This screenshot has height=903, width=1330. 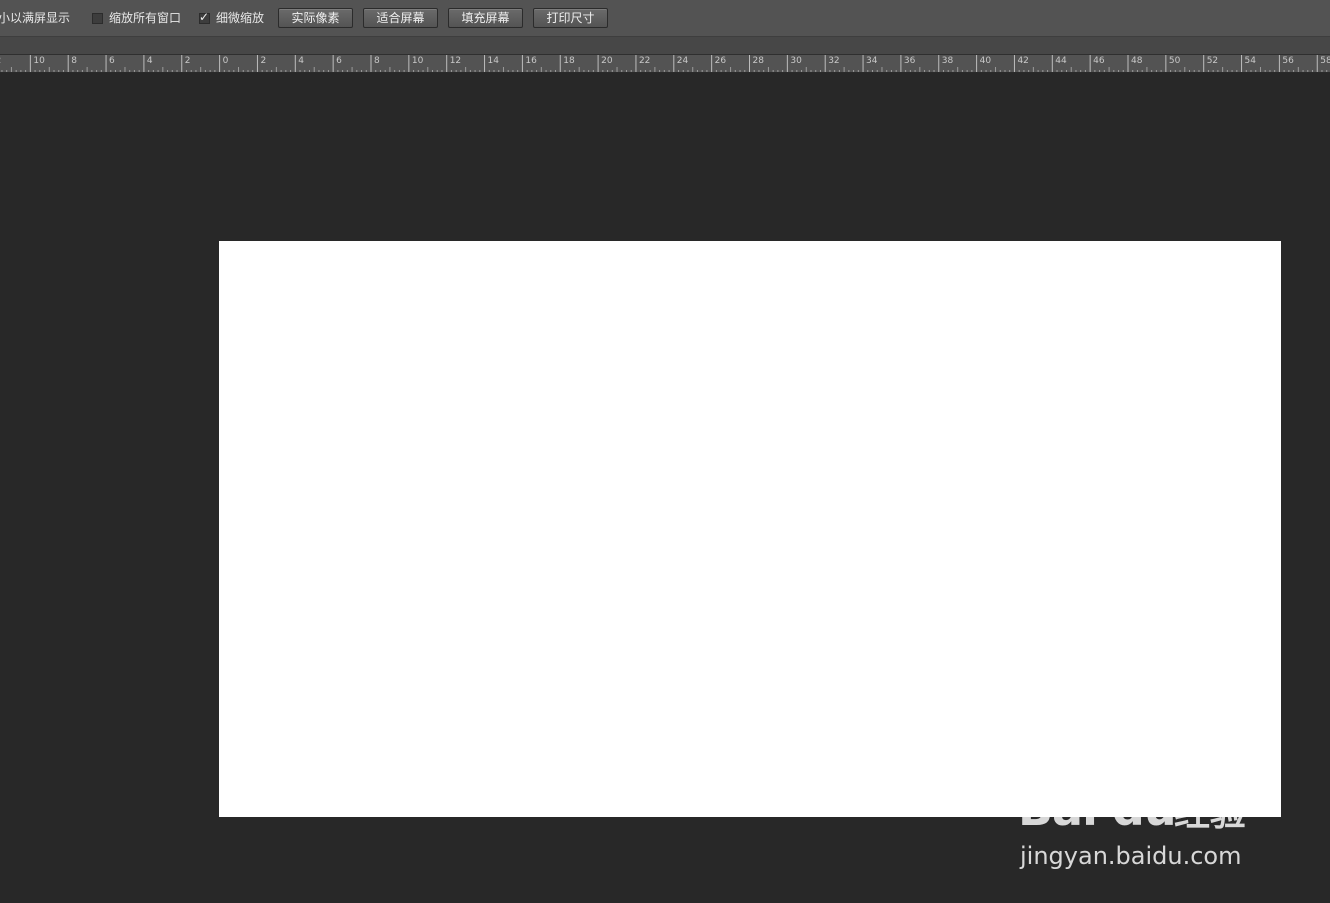 I want to click on print-size-button: 打印尺寸, so click(x=570, y=18).